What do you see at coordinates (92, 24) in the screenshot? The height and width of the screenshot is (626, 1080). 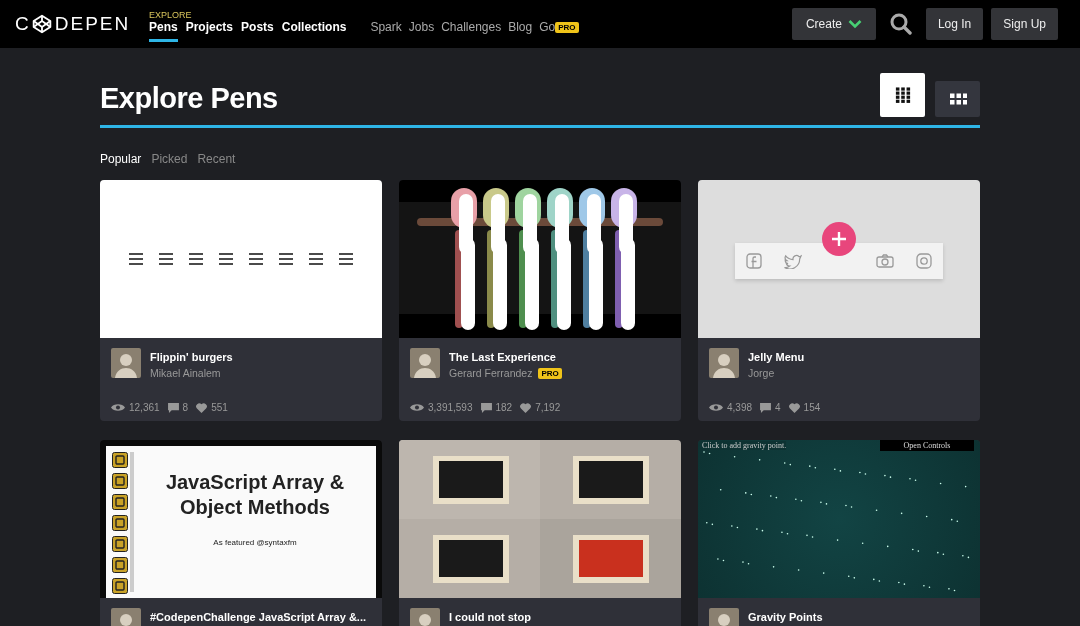 I see `logo-text: DEPEN` at bounding box center [92, 24].